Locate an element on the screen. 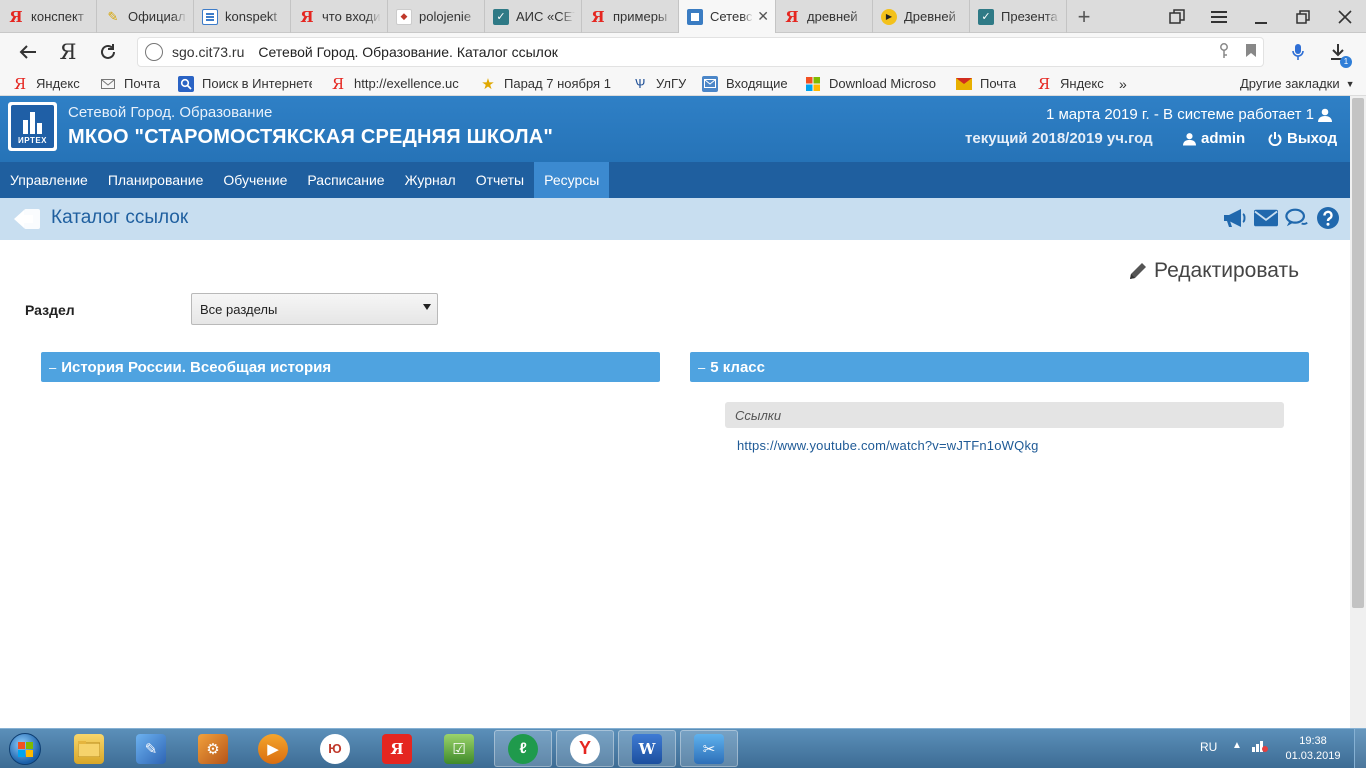  checklist-icon: ☑ is located at coordinates (459, 748).